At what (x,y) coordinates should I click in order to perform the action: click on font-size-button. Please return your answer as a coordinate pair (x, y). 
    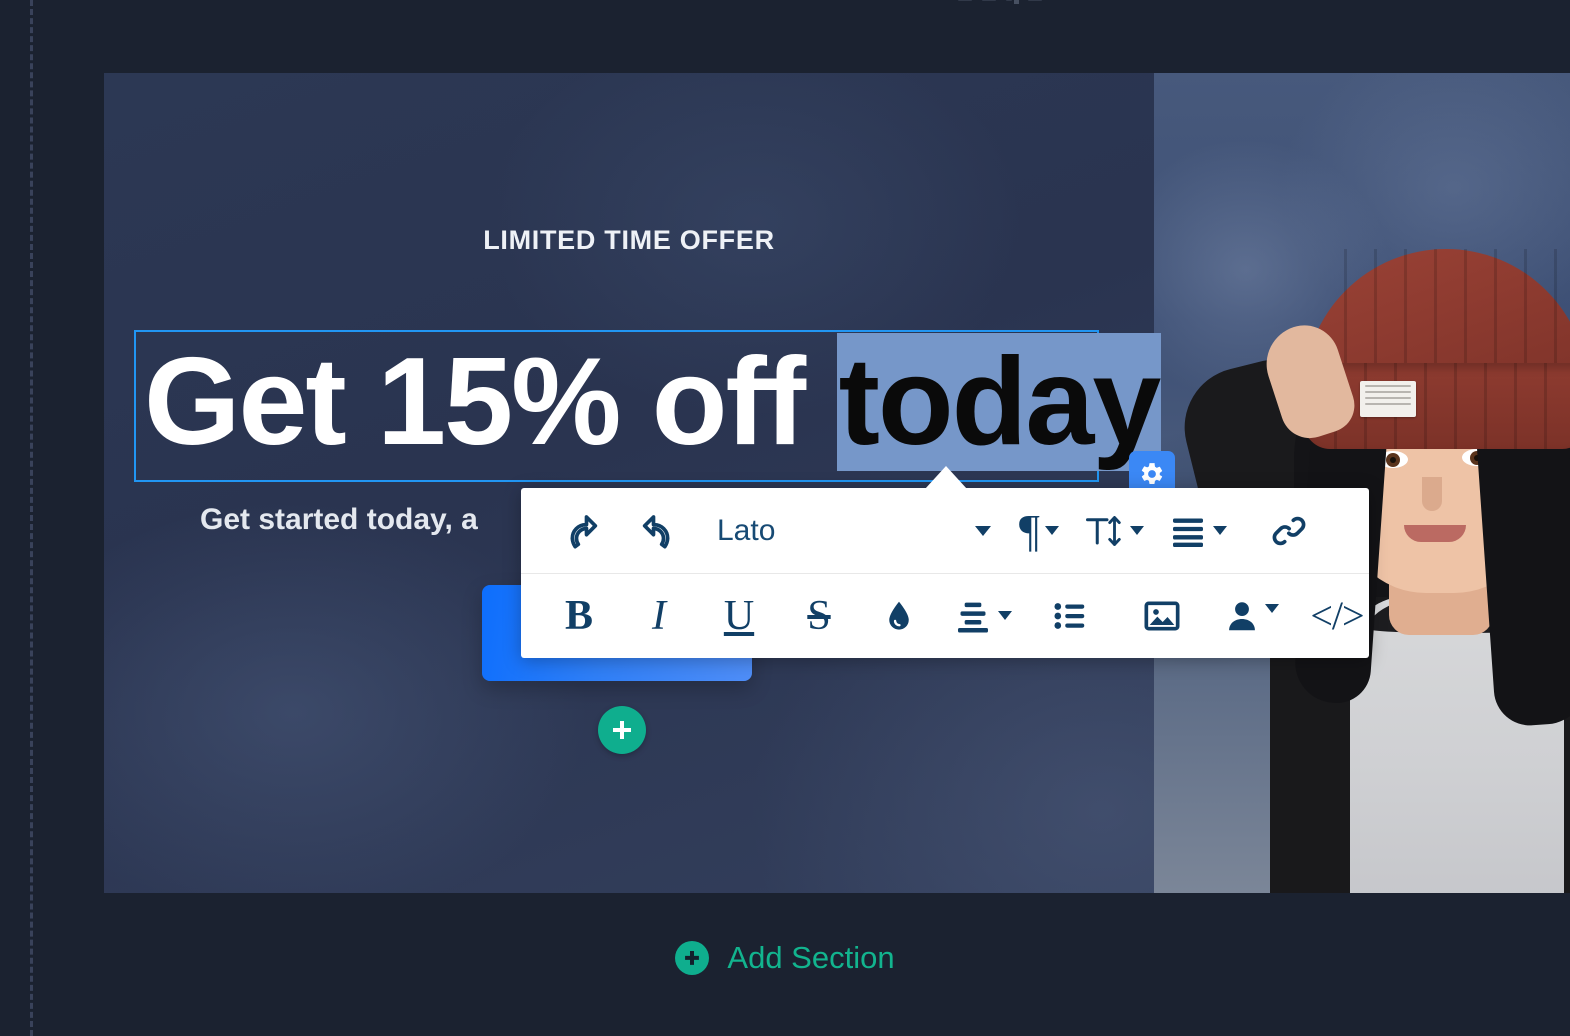
    Looking at the image, I should click on (1113, 531).